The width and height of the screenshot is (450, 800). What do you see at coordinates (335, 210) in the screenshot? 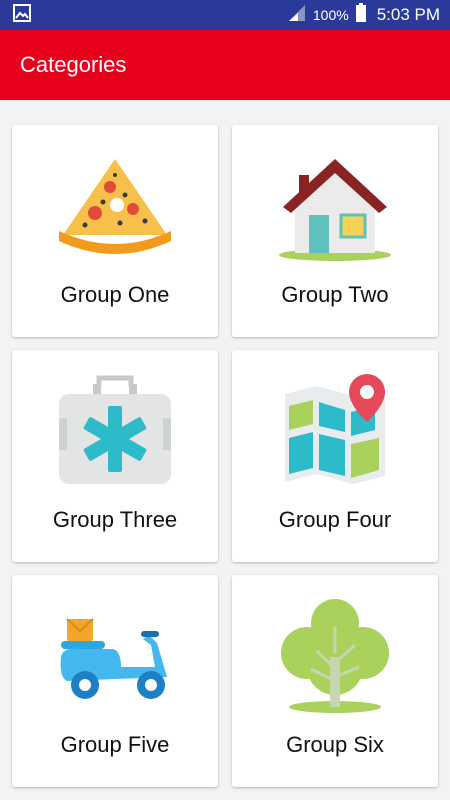
I see `house-icon` at bounding box center [335, 210].